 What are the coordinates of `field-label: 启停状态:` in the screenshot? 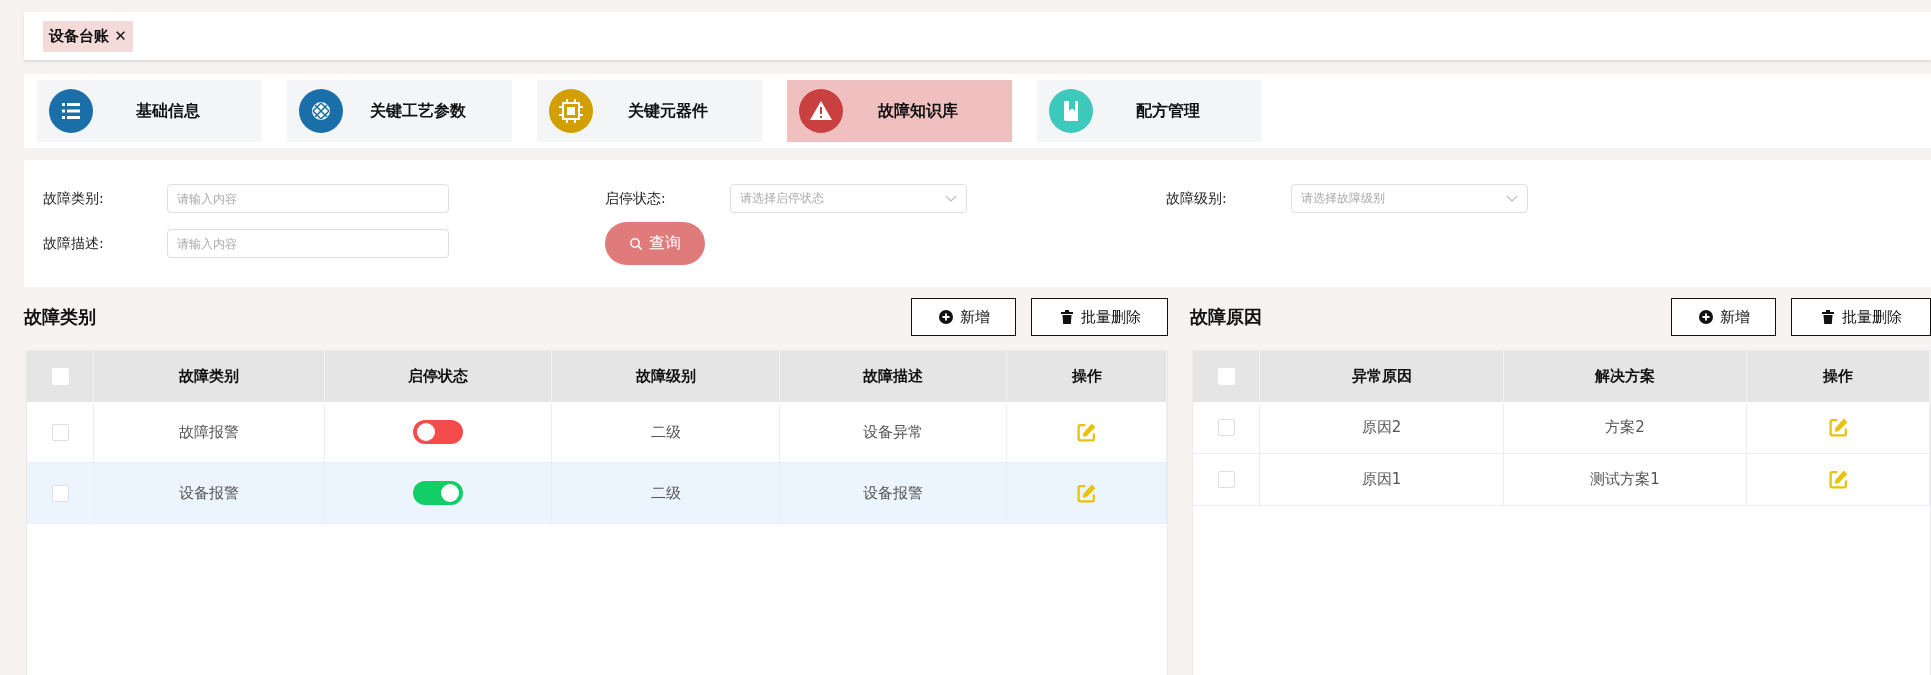 It's located at (636, 198).